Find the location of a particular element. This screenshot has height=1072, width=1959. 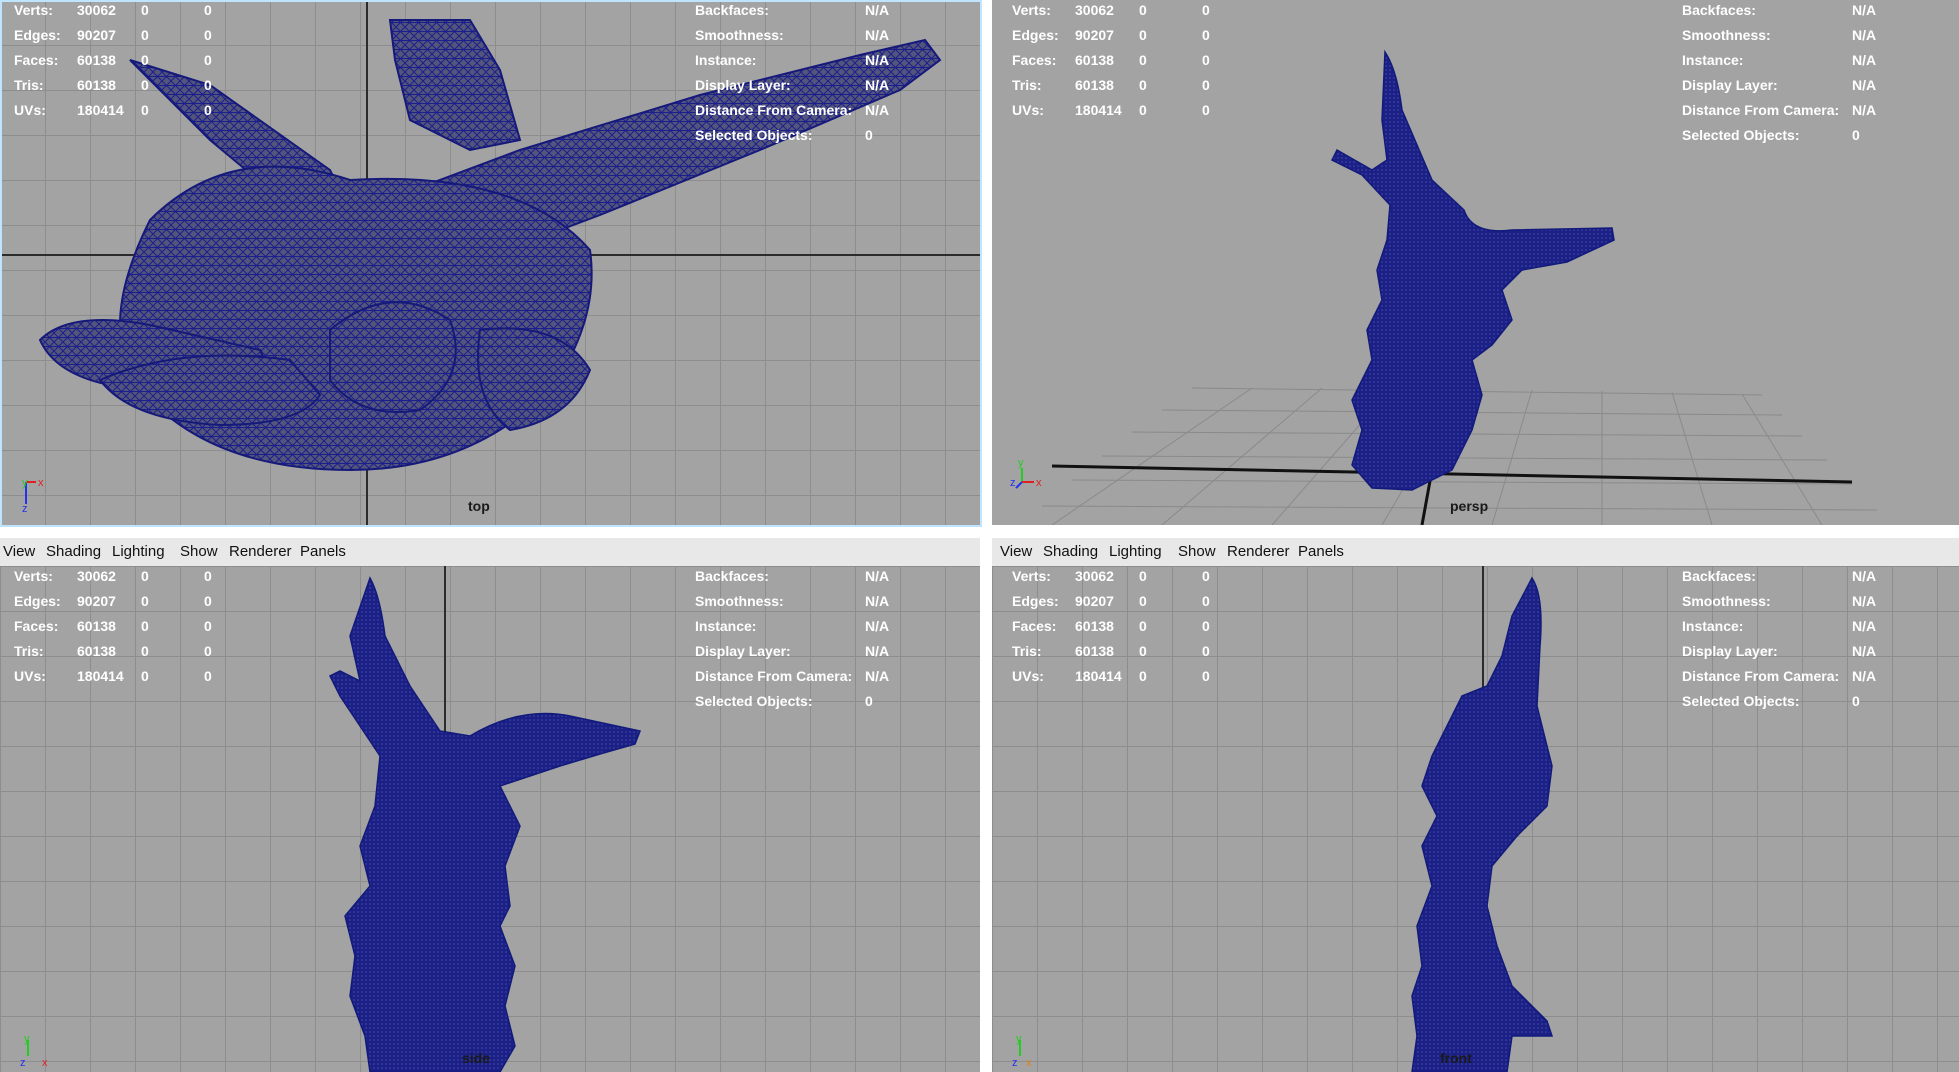

axis-gizmo-persp: y x z is located at coordinates (1026, 473).